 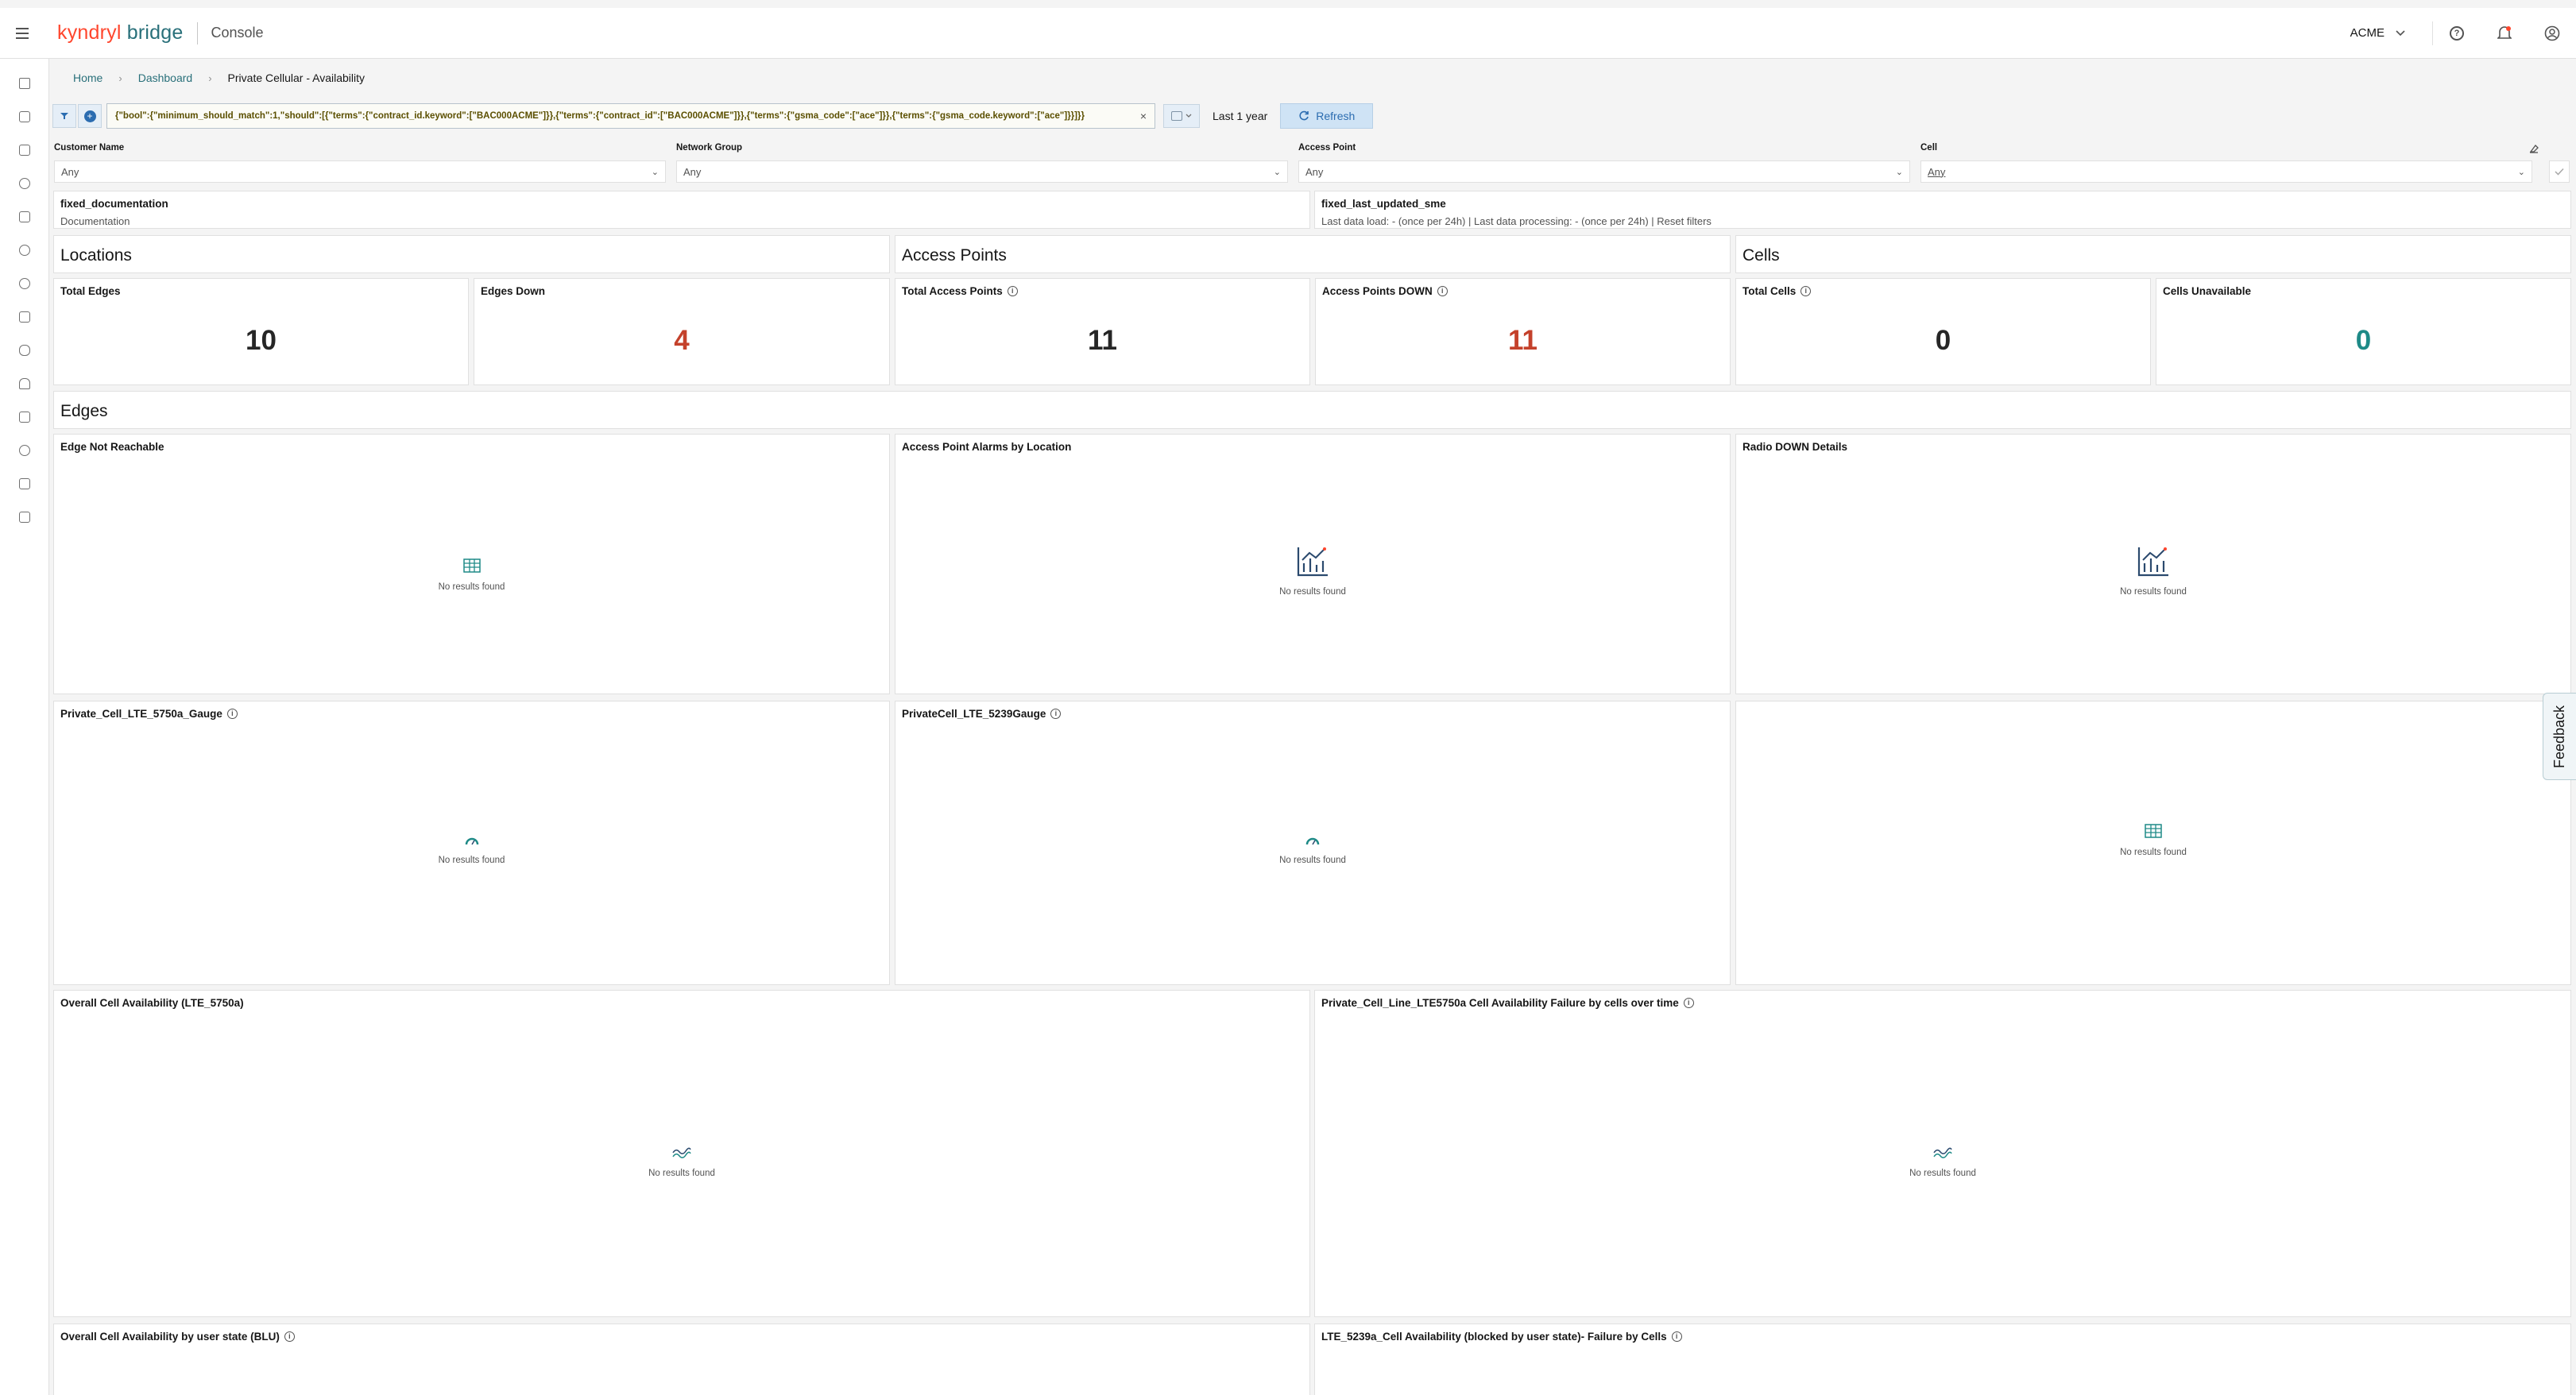 I want to click on chevron-right-icon: ›, so click(x=120, y=77).